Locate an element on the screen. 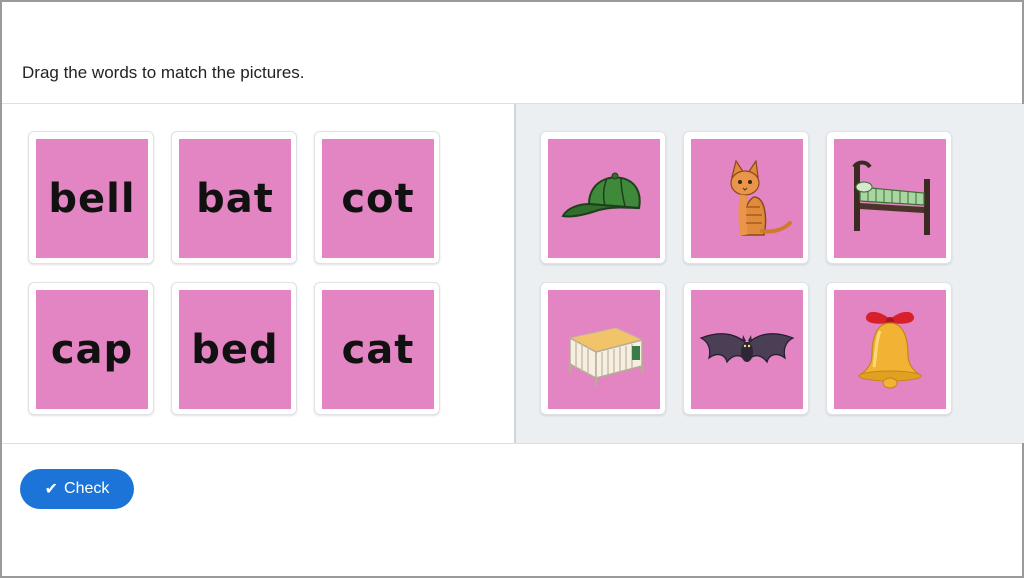 This screenshot has width=1024, height=578. word-card-bat: bat is located at coordinates (234, 197).